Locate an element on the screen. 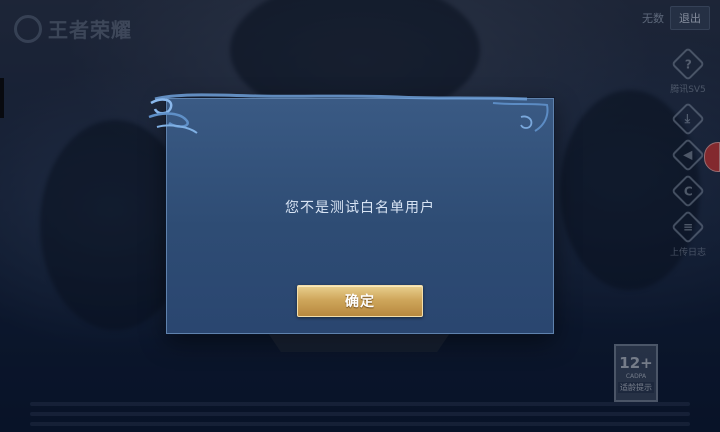  confirm-button: 确定 is located at coordinates (360, 301).